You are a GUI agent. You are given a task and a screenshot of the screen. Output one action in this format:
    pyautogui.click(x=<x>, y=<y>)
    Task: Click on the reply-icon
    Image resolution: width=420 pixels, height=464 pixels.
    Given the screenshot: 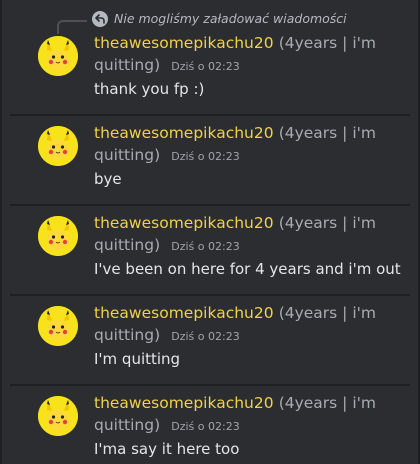 What is the action you would take?
    pyautogui.click(x=100, y=19)
    